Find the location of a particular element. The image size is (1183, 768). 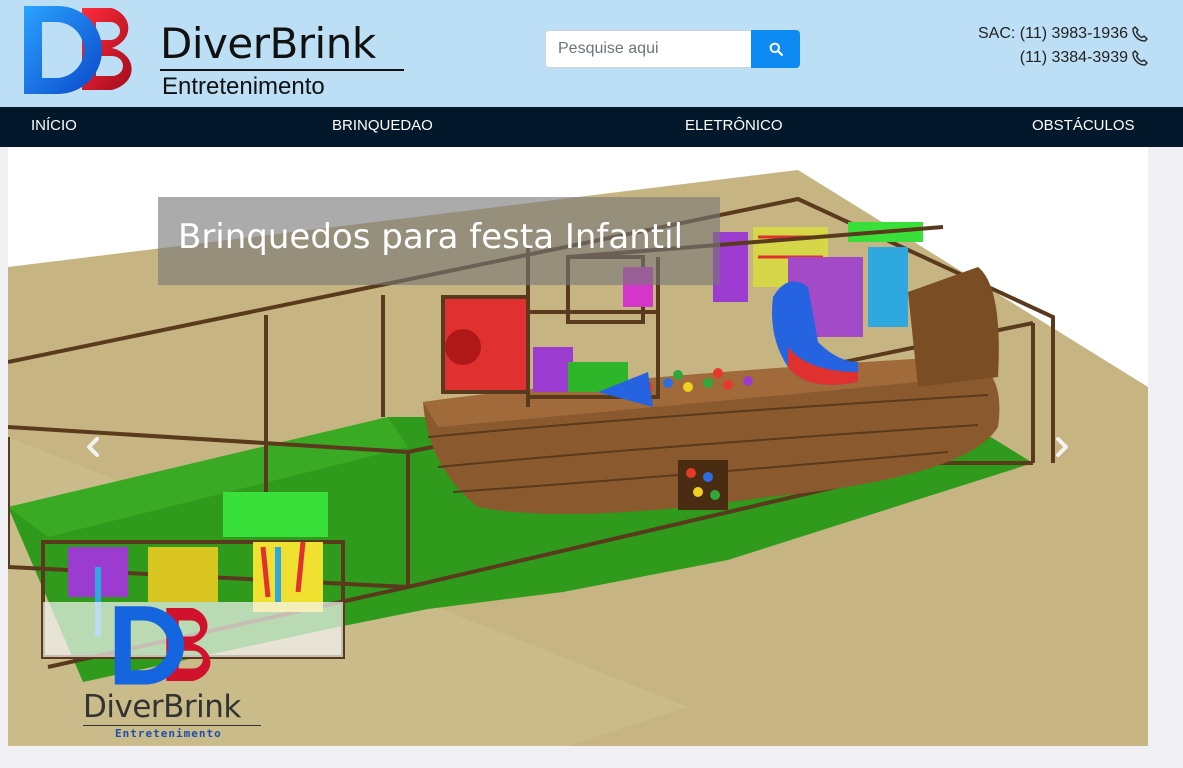

search-icon is located at coordinates (776, 49).